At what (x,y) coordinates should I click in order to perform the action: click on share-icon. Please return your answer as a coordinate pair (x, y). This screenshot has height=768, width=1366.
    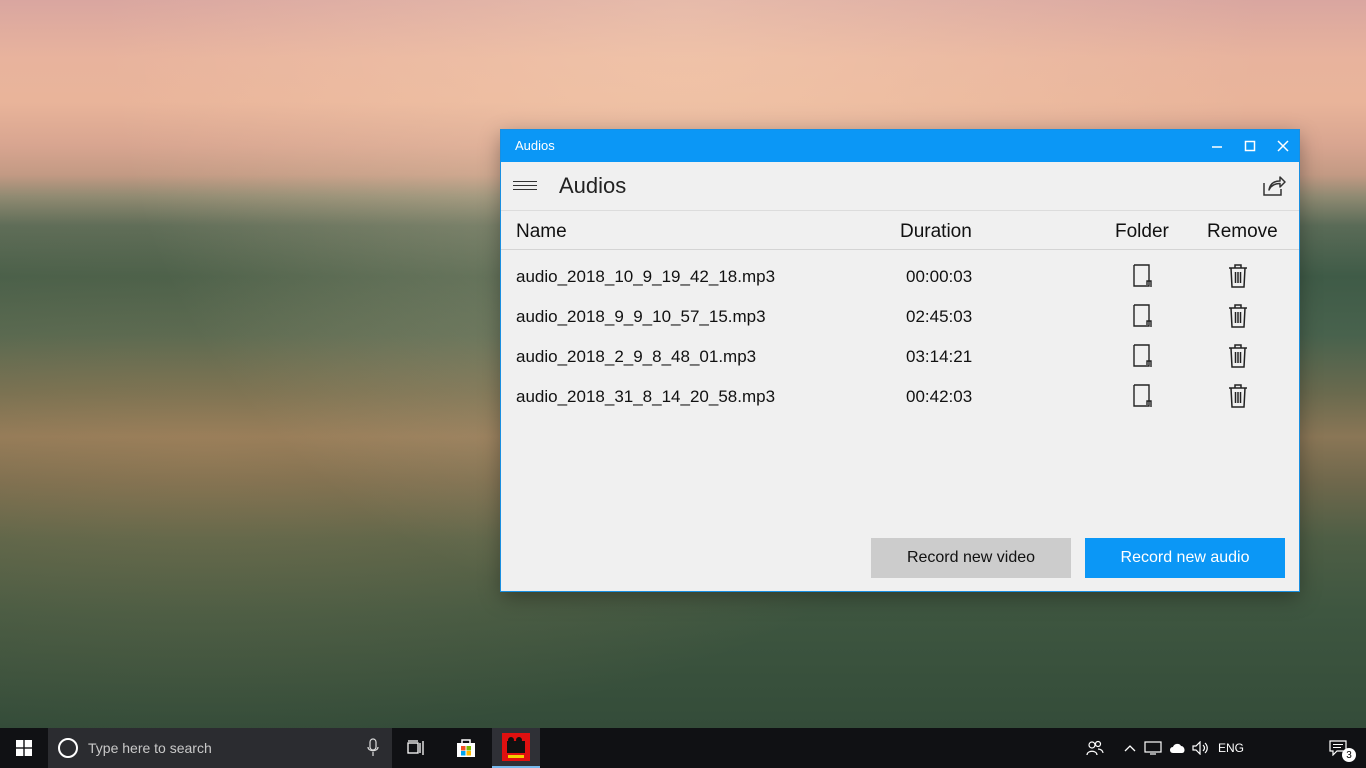
    Looking at the image, I should click on (1274, 186).